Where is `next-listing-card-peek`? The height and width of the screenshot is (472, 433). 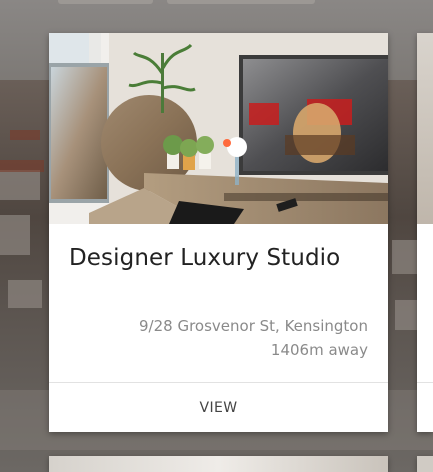 next-listing-card-peek is located at coordinates (425, 232).